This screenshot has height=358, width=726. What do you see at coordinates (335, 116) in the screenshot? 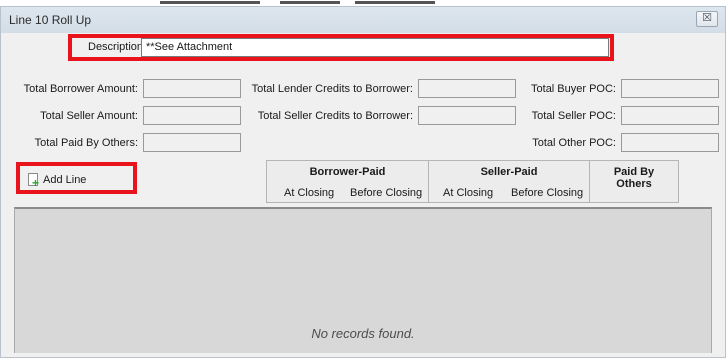
I see `total-seller-credits-label: Total Seller Credits to Borrower:` at bounding box center [335, 116].